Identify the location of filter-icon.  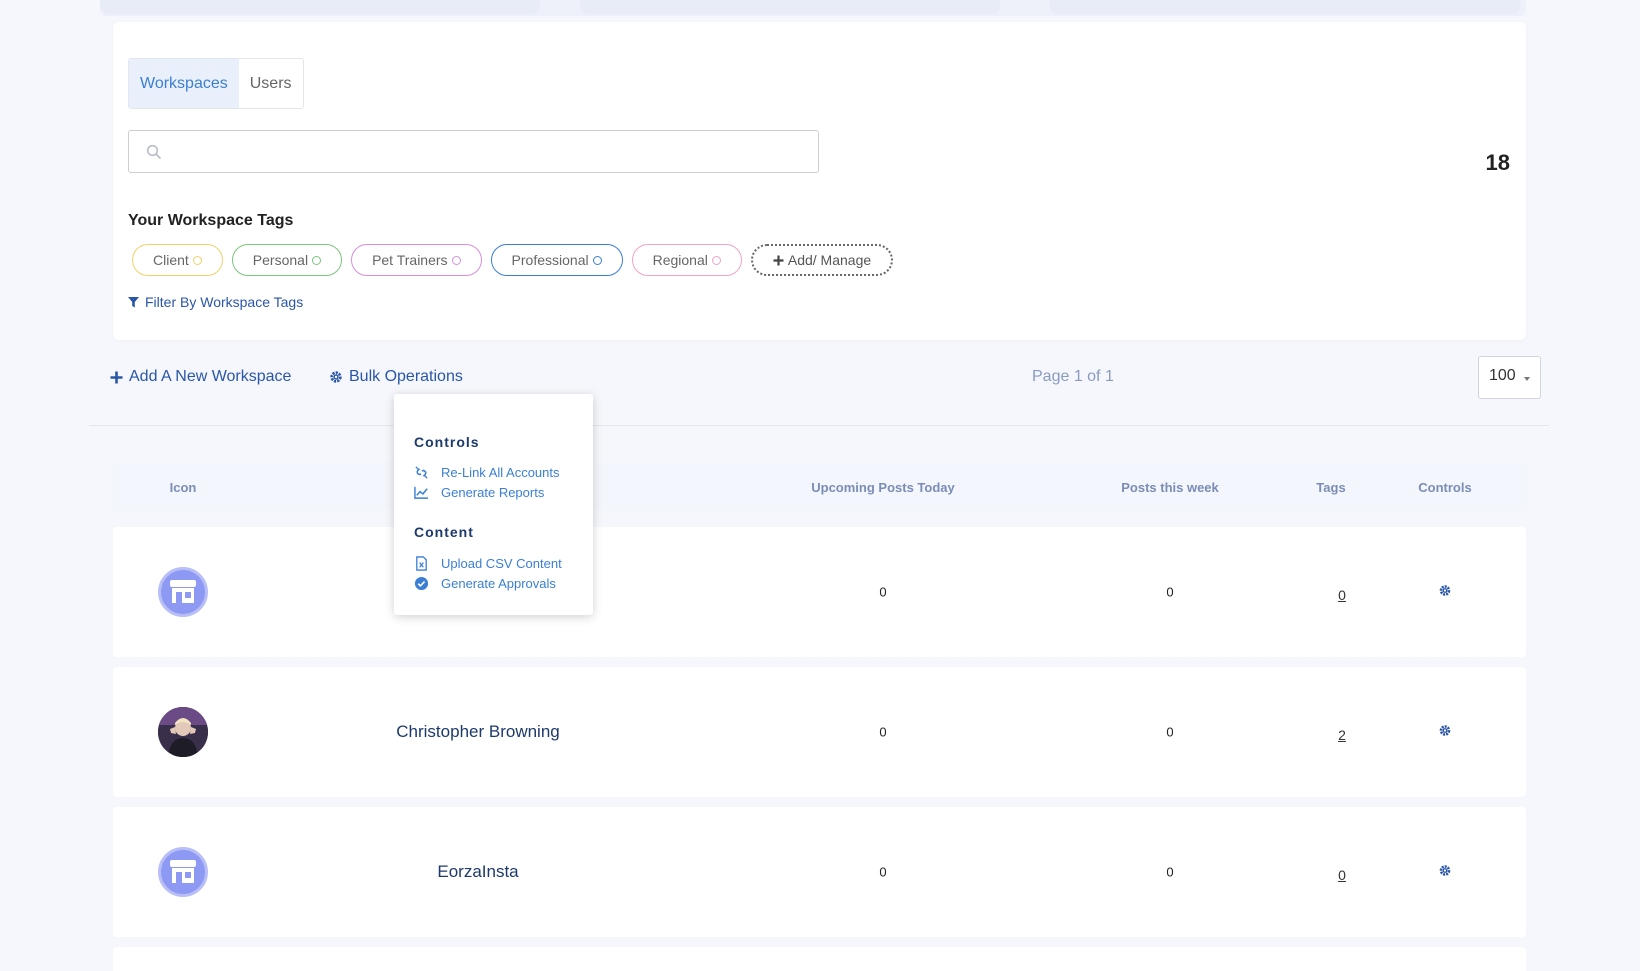
(133, 301).